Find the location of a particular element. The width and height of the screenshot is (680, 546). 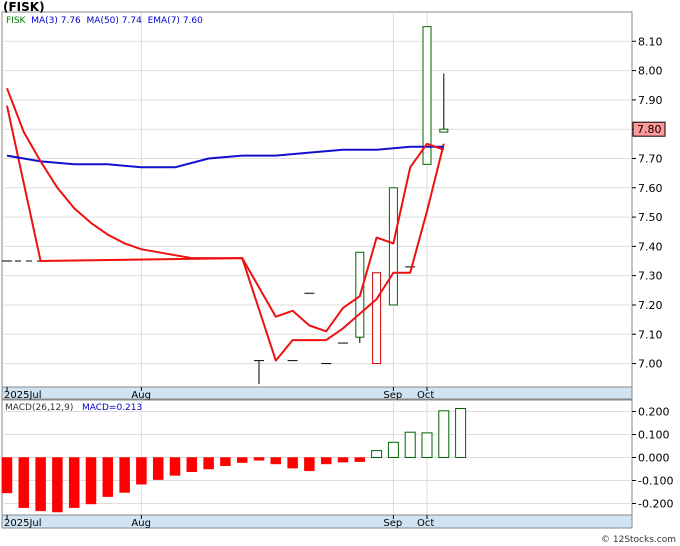

macd-y-tick-label: 0.000 is located at coordinates (654, 458).